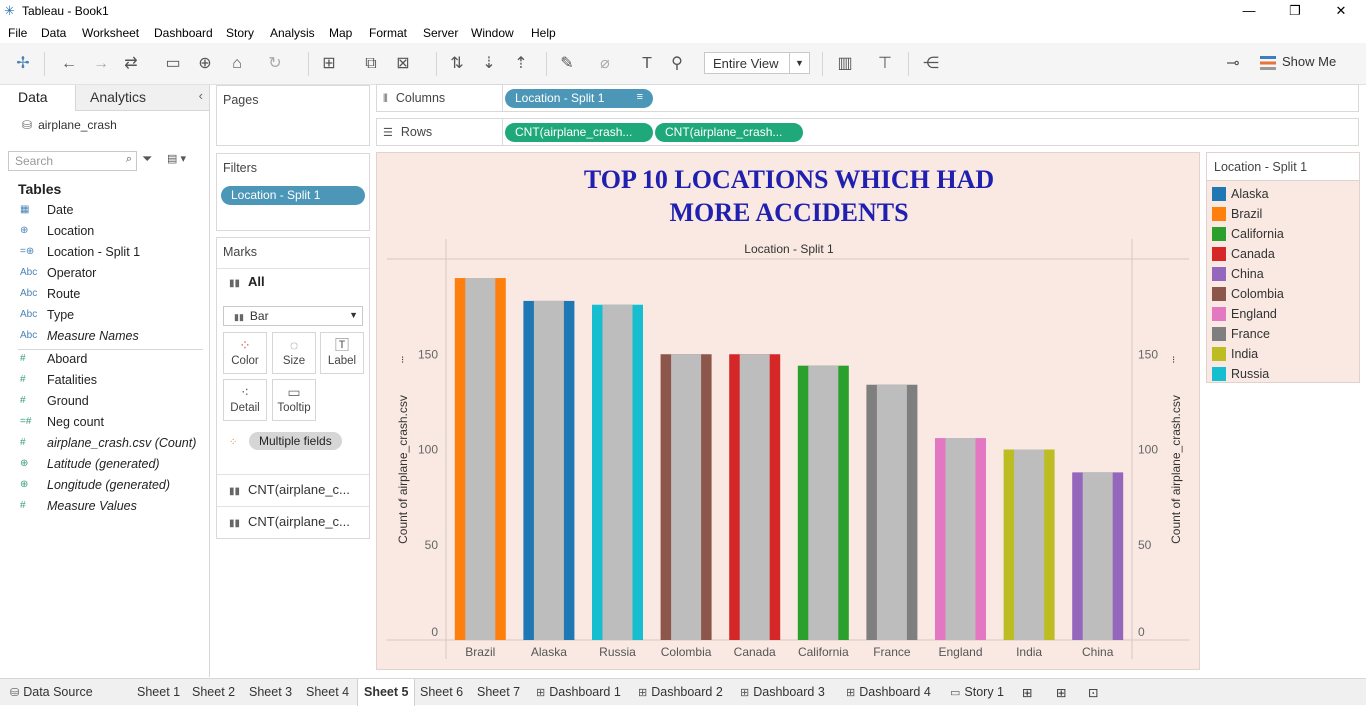 The width and height of the screenshot is (1366, 706). What do you see at coordinates (1284, 235) in the screenshot?
I see `legend-item-california: California` at bounding box center [1284, 235].